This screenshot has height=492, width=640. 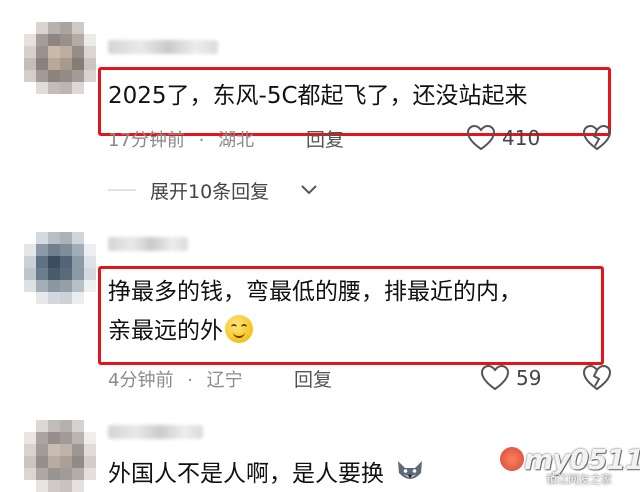 I want to click on comment-text-line2: 亲最远的外, so click(x=180, y=331).